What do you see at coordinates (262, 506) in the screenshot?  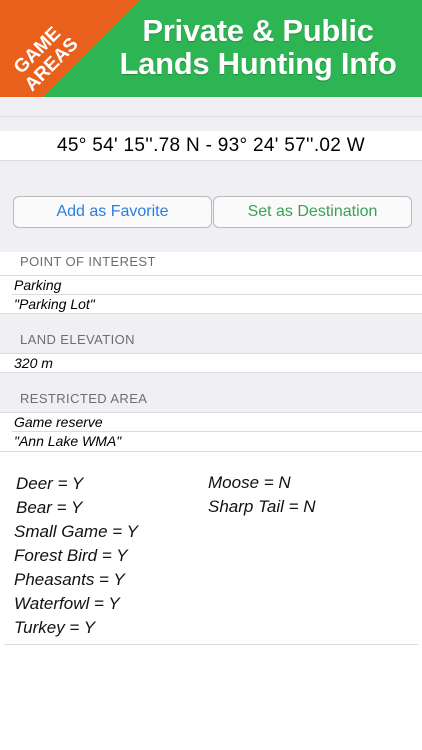 I see `hunting-item: Sharp Tail = N` at bounding box center [262, 506].